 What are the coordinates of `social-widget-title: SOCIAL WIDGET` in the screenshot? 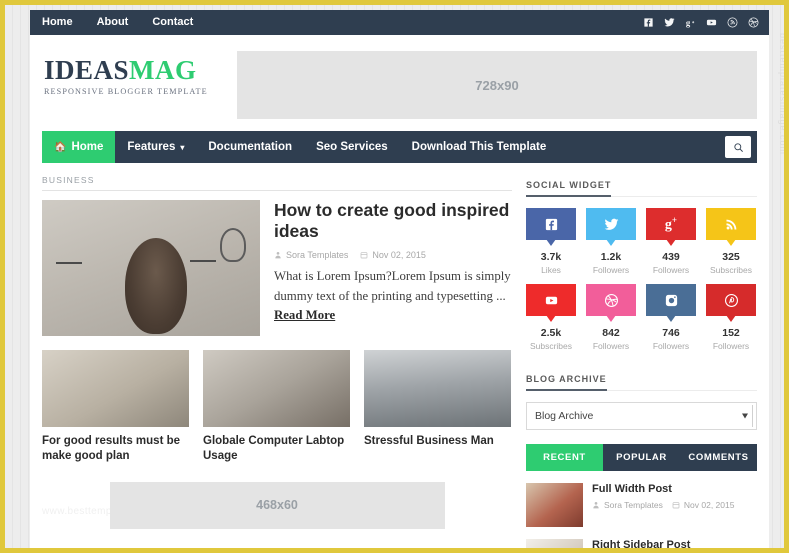 It's located at (569, 188).